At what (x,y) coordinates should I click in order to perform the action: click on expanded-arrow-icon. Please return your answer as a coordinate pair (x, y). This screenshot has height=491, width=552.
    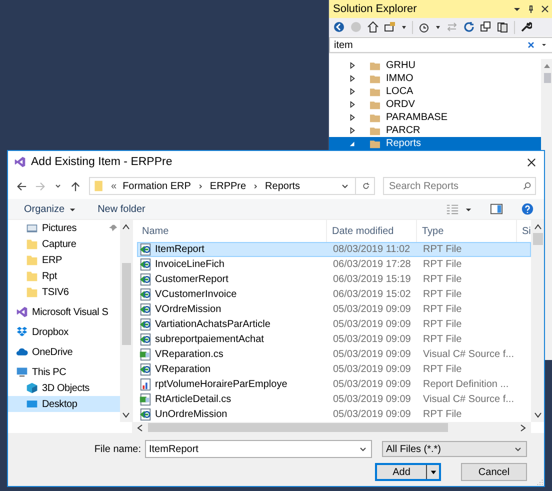
    Looking at the image, I should click on (352, 143).